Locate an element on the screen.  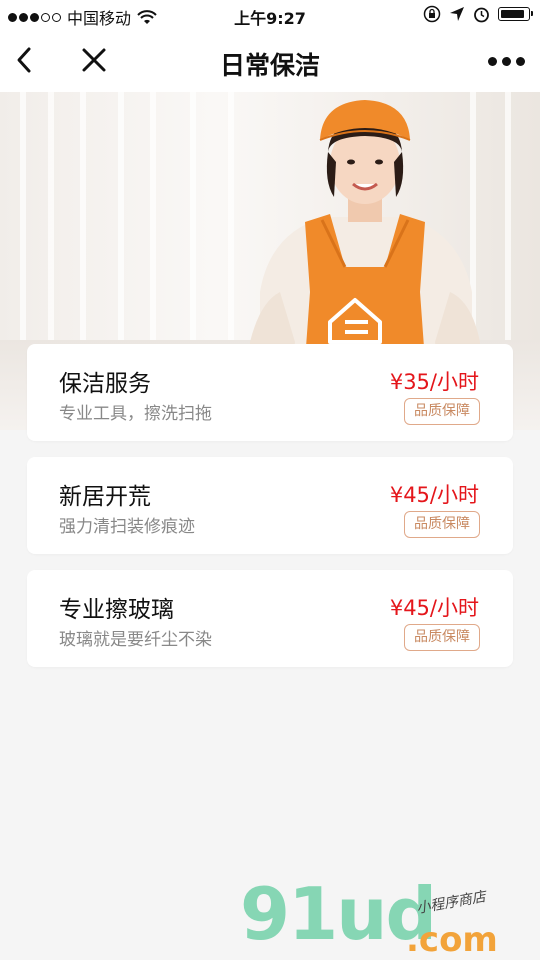
battery-icon is located at coordinates (515, 14).